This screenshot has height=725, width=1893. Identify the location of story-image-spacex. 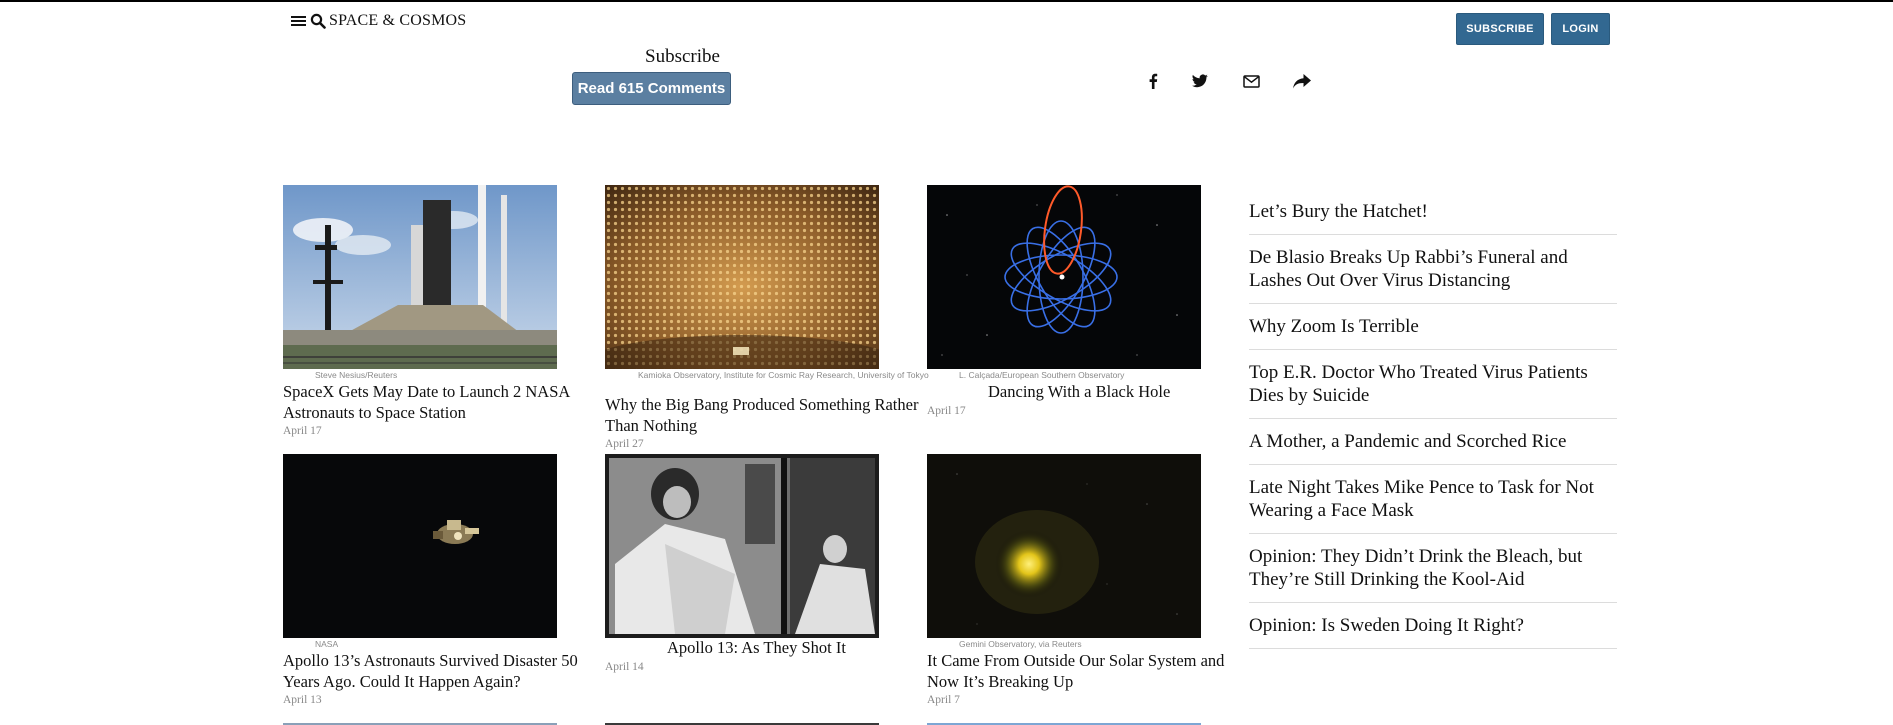
(420, 277).